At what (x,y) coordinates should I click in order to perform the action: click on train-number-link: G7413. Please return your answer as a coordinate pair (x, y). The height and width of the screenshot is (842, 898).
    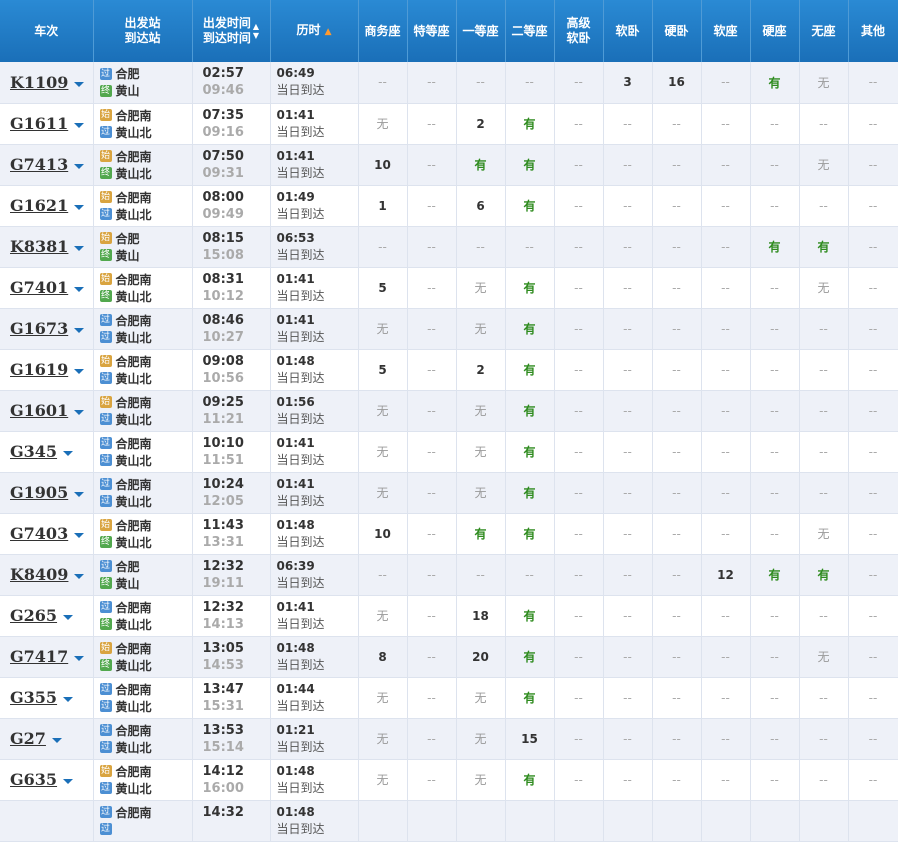
    Looking at the image, I should click on (39, 164).